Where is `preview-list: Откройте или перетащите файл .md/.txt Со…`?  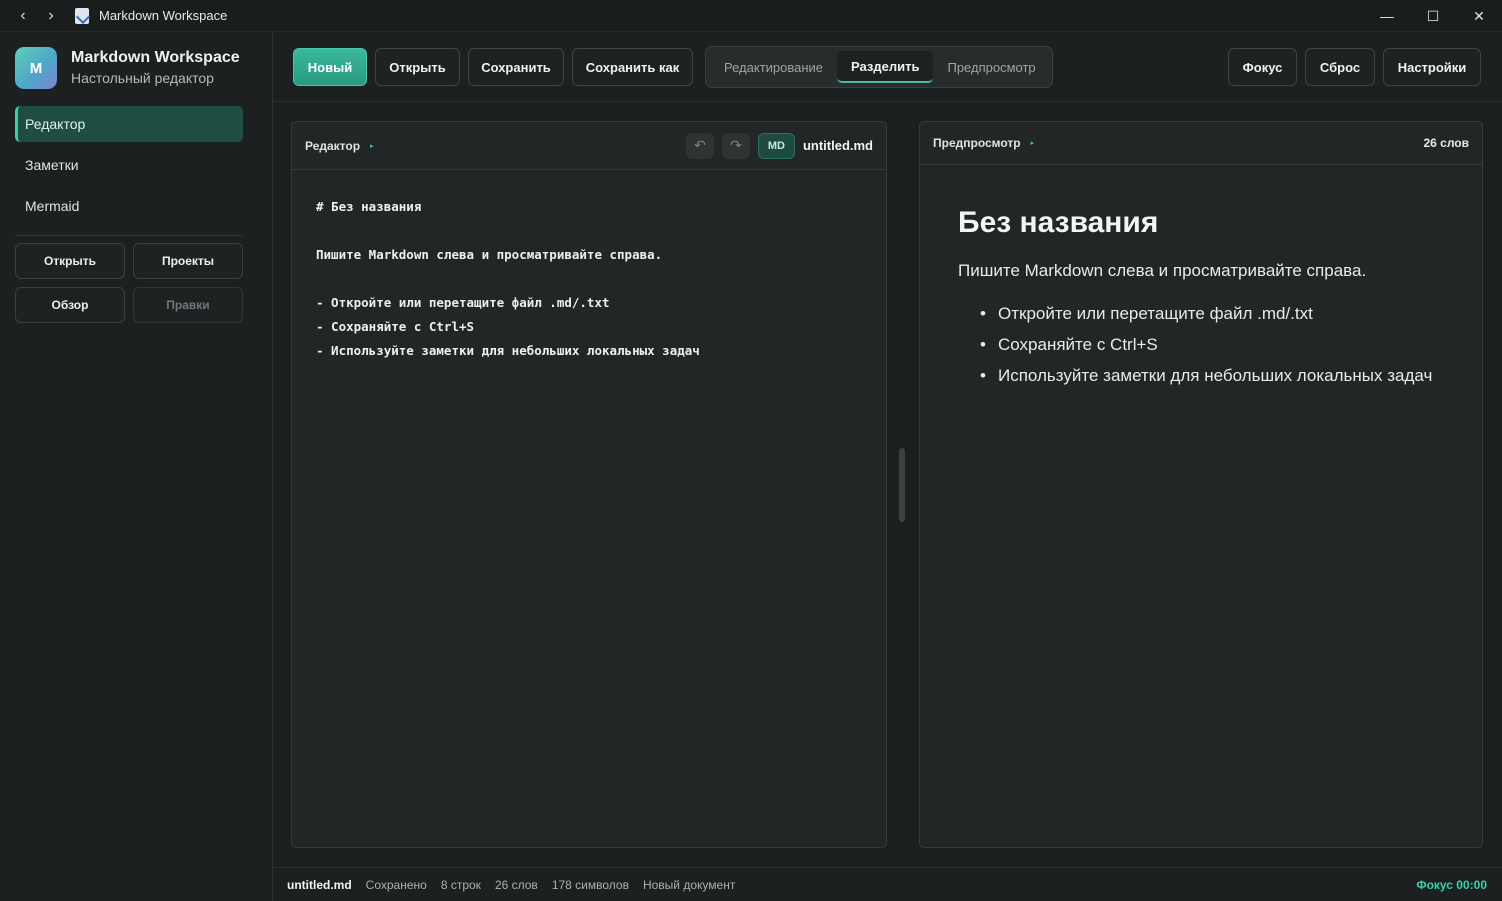
preview-list: Откройте или перетащите файл .md/.txt Со… is located at coordinates (1201, 345).